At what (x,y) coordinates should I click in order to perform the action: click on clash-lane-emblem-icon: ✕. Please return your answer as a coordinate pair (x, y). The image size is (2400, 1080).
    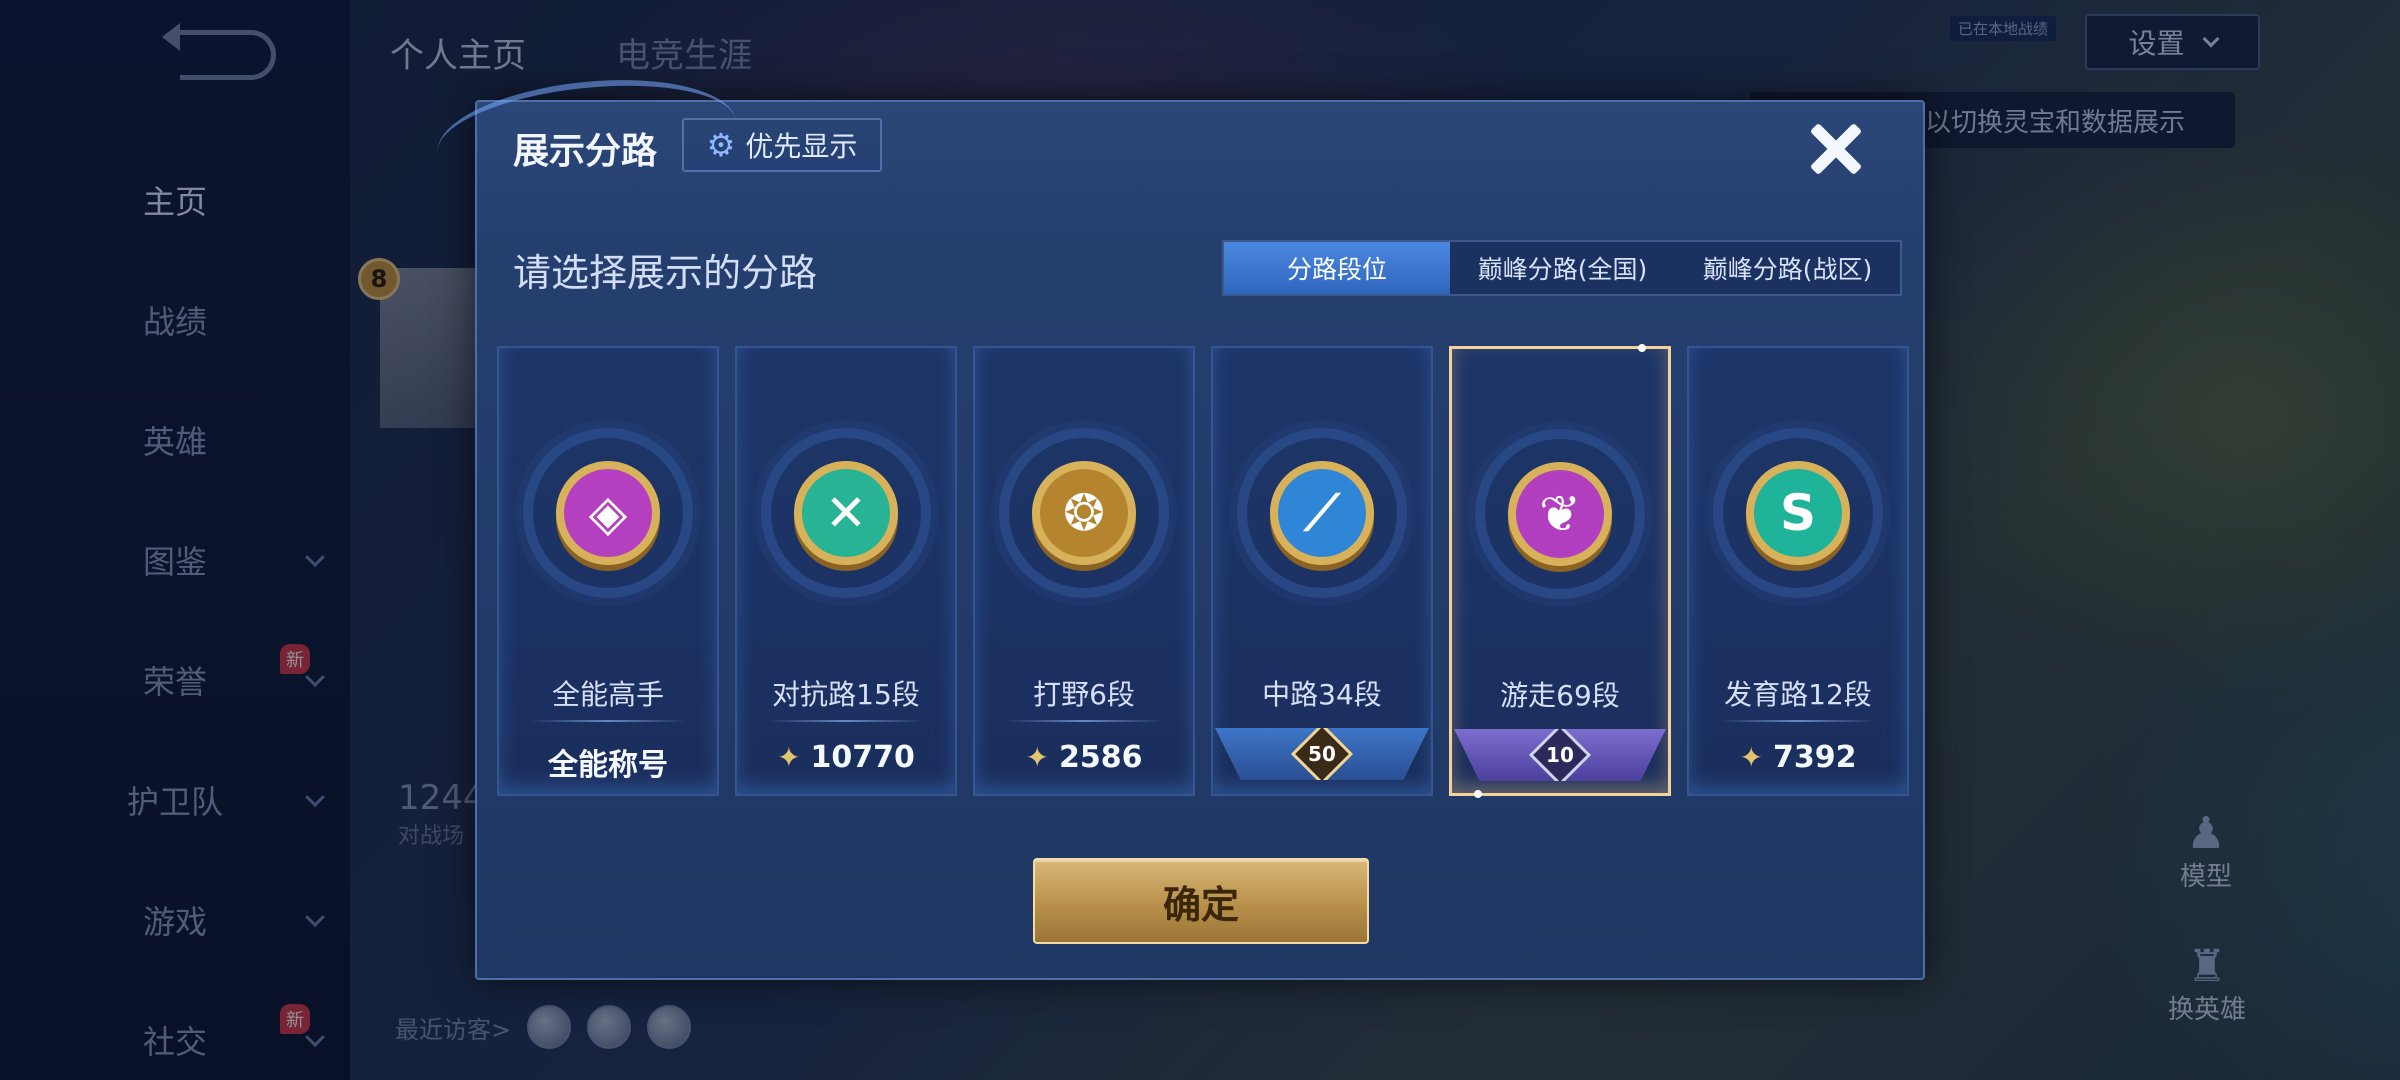
    Looking at the image, I should click on (846, 513).